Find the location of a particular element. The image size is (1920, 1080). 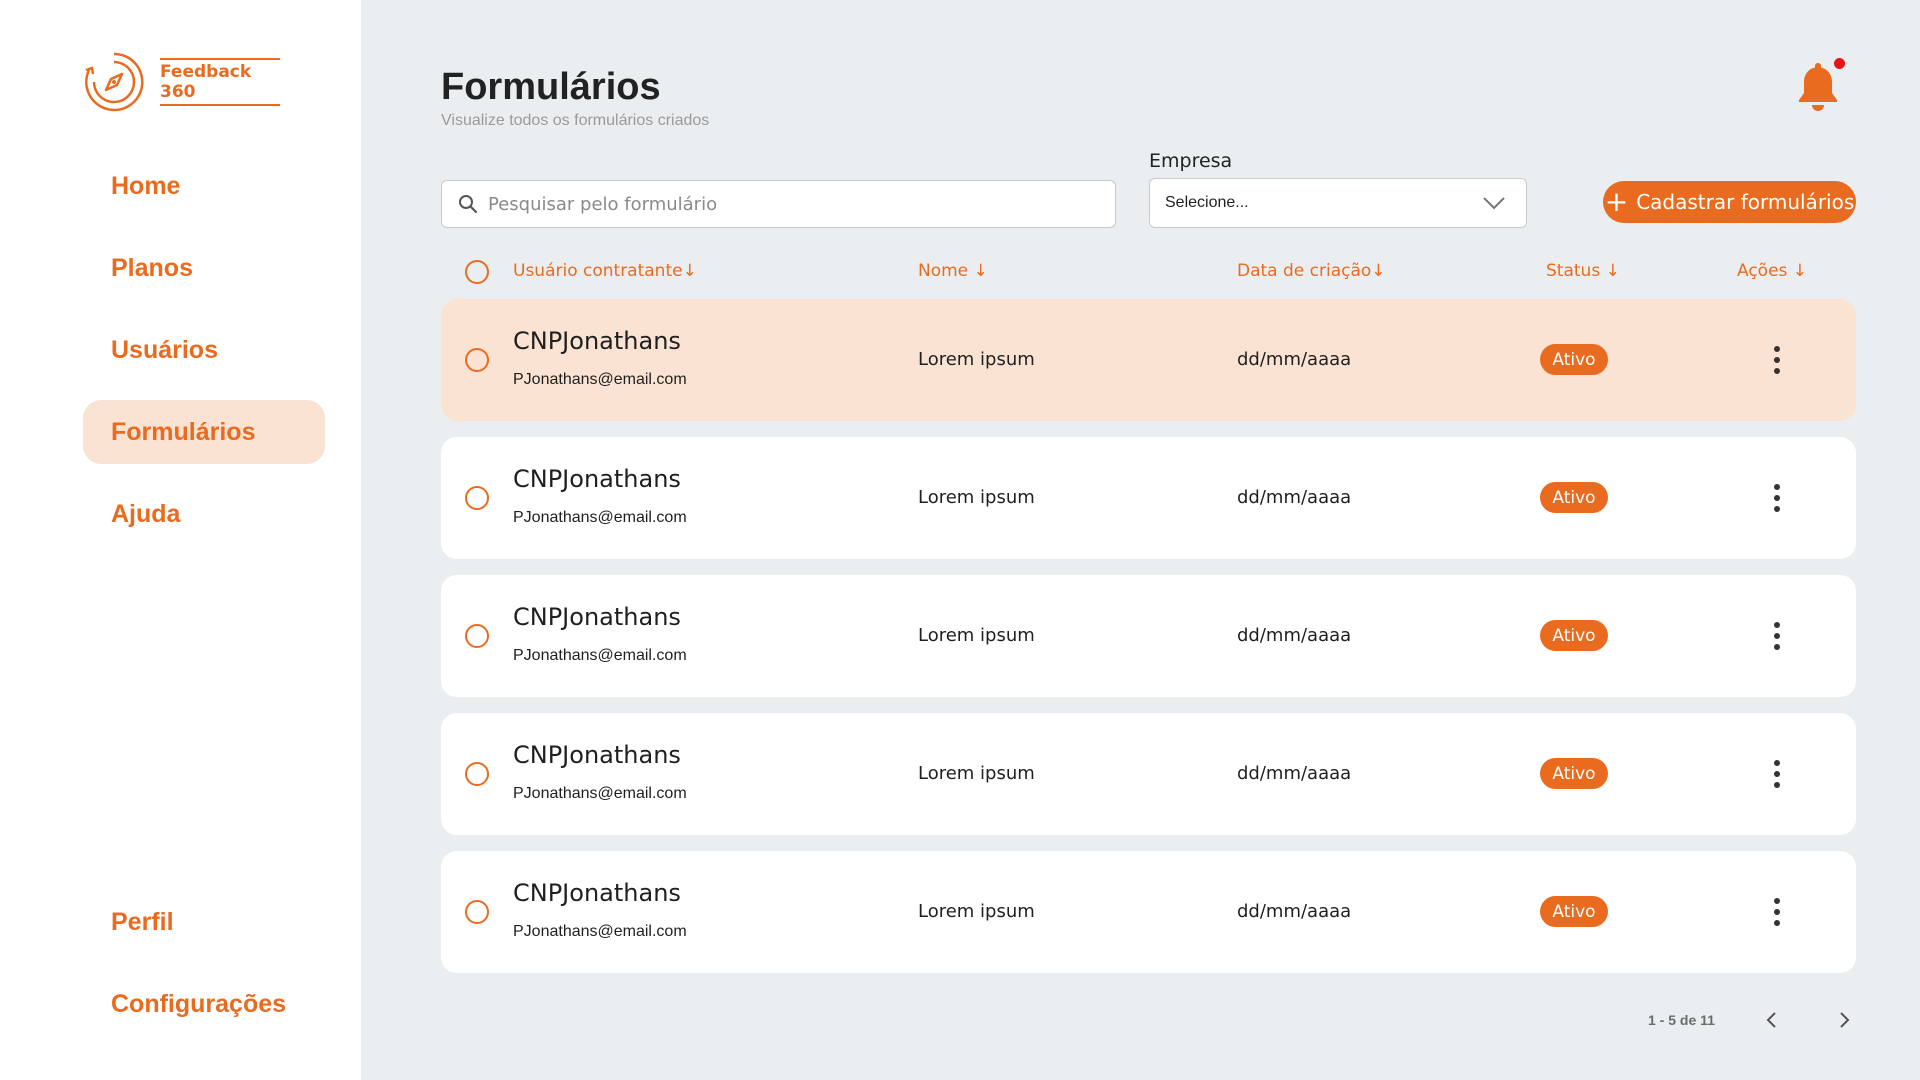

empresa-label: Empresa is located at coordinates (1191, 161).